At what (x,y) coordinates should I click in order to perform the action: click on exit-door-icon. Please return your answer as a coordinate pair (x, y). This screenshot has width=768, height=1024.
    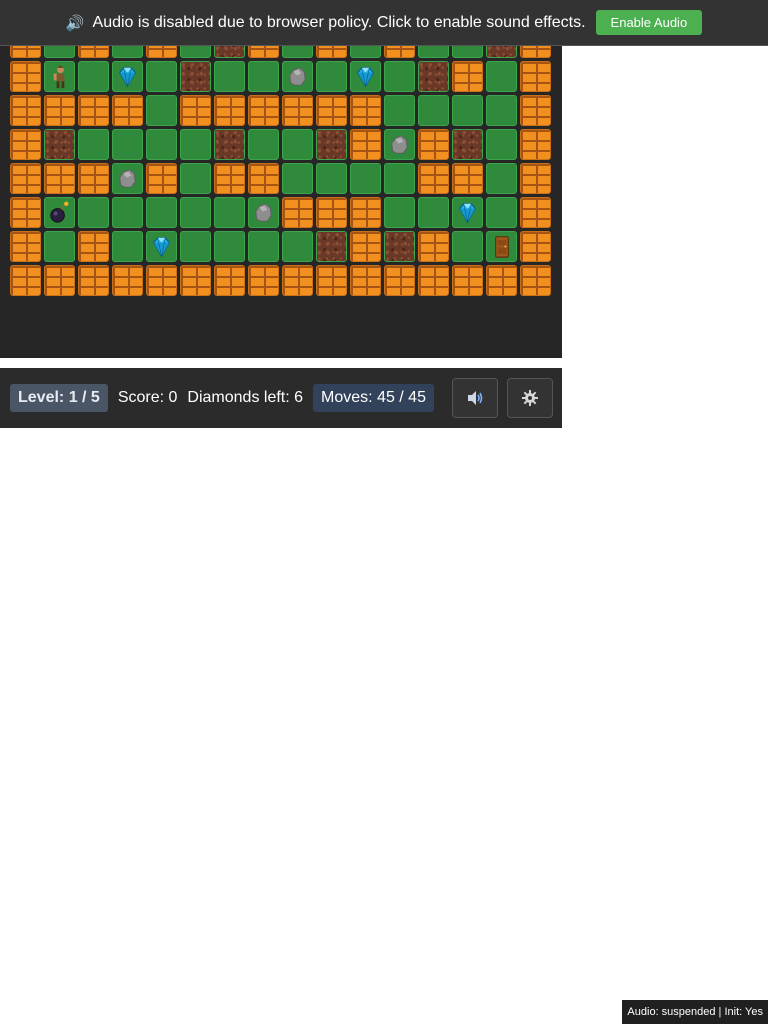
    Looking at the image, I should click on (502, 247).